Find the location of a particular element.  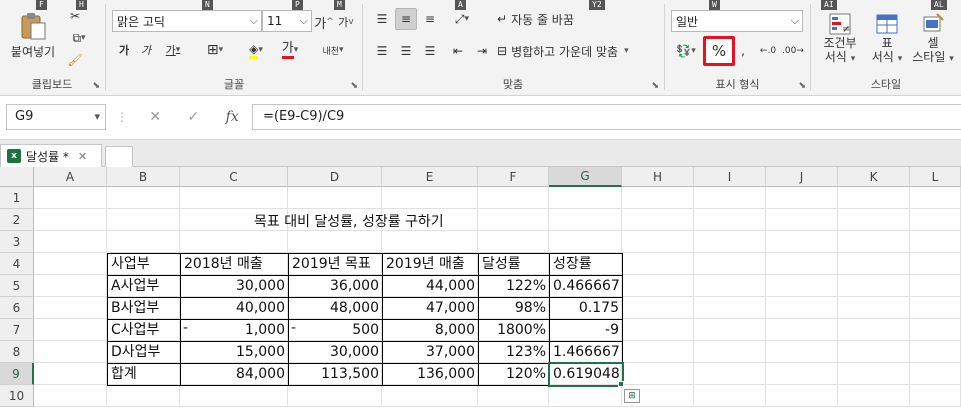

borders-button: ⊞ ▾ is located at coordinates (215, 50).